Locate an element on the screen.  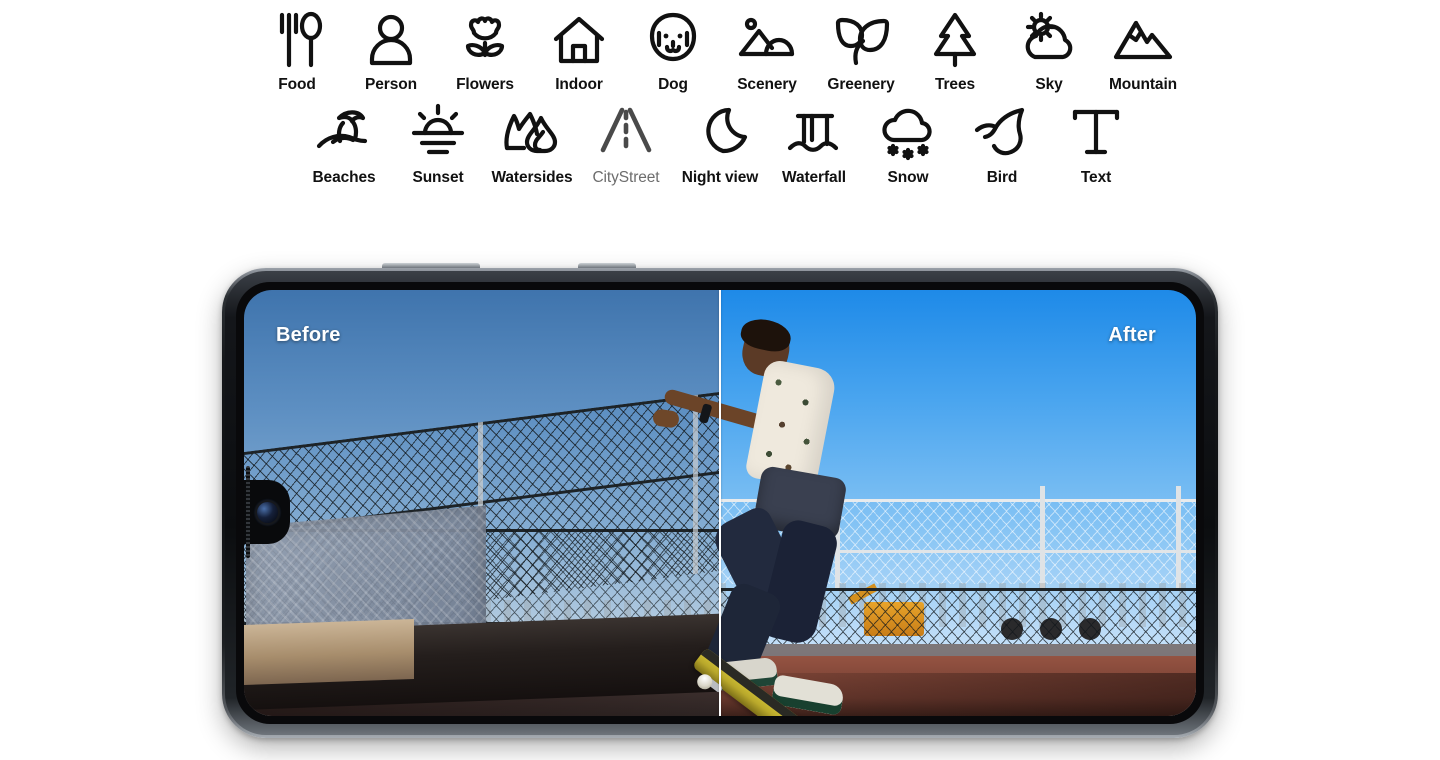
sunset-icon is located at coordinates (438, 133).